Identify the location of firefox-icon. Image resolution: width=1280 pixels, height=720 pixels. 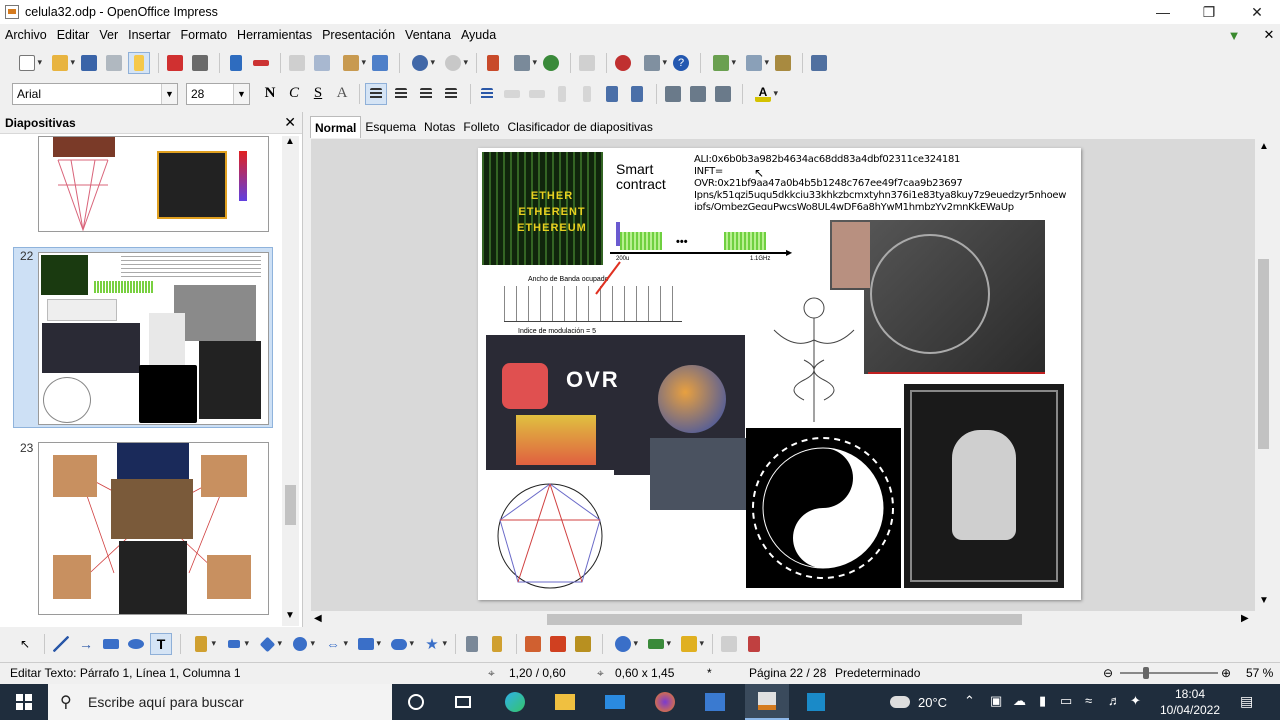
(665, 702).